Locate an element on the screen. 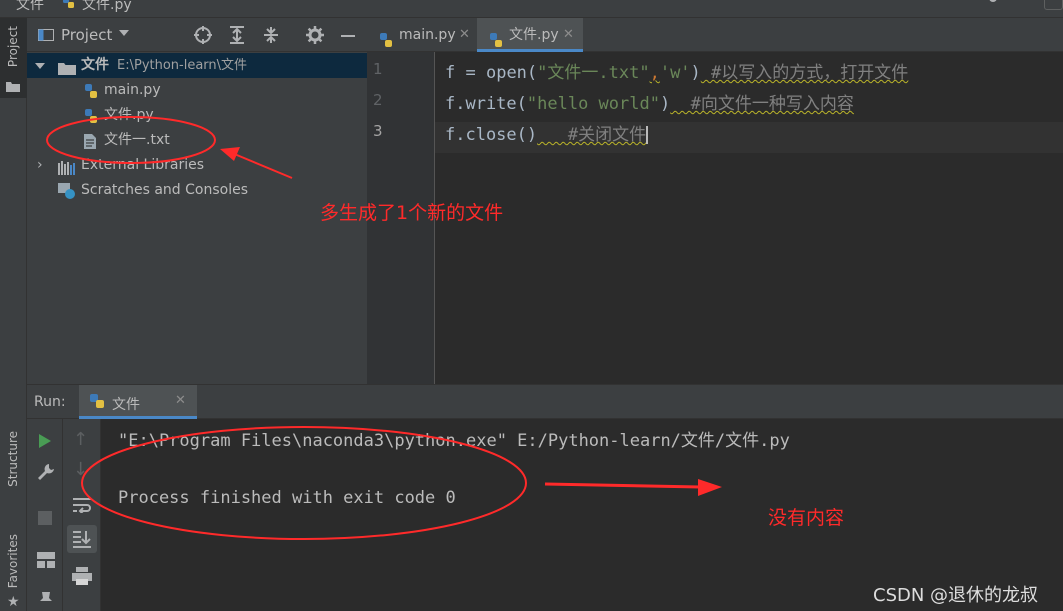 The height and width of the screenshot is (611, 1063). watermark: CSDN @退休的龙叔 is located at coordinates (956, 595).